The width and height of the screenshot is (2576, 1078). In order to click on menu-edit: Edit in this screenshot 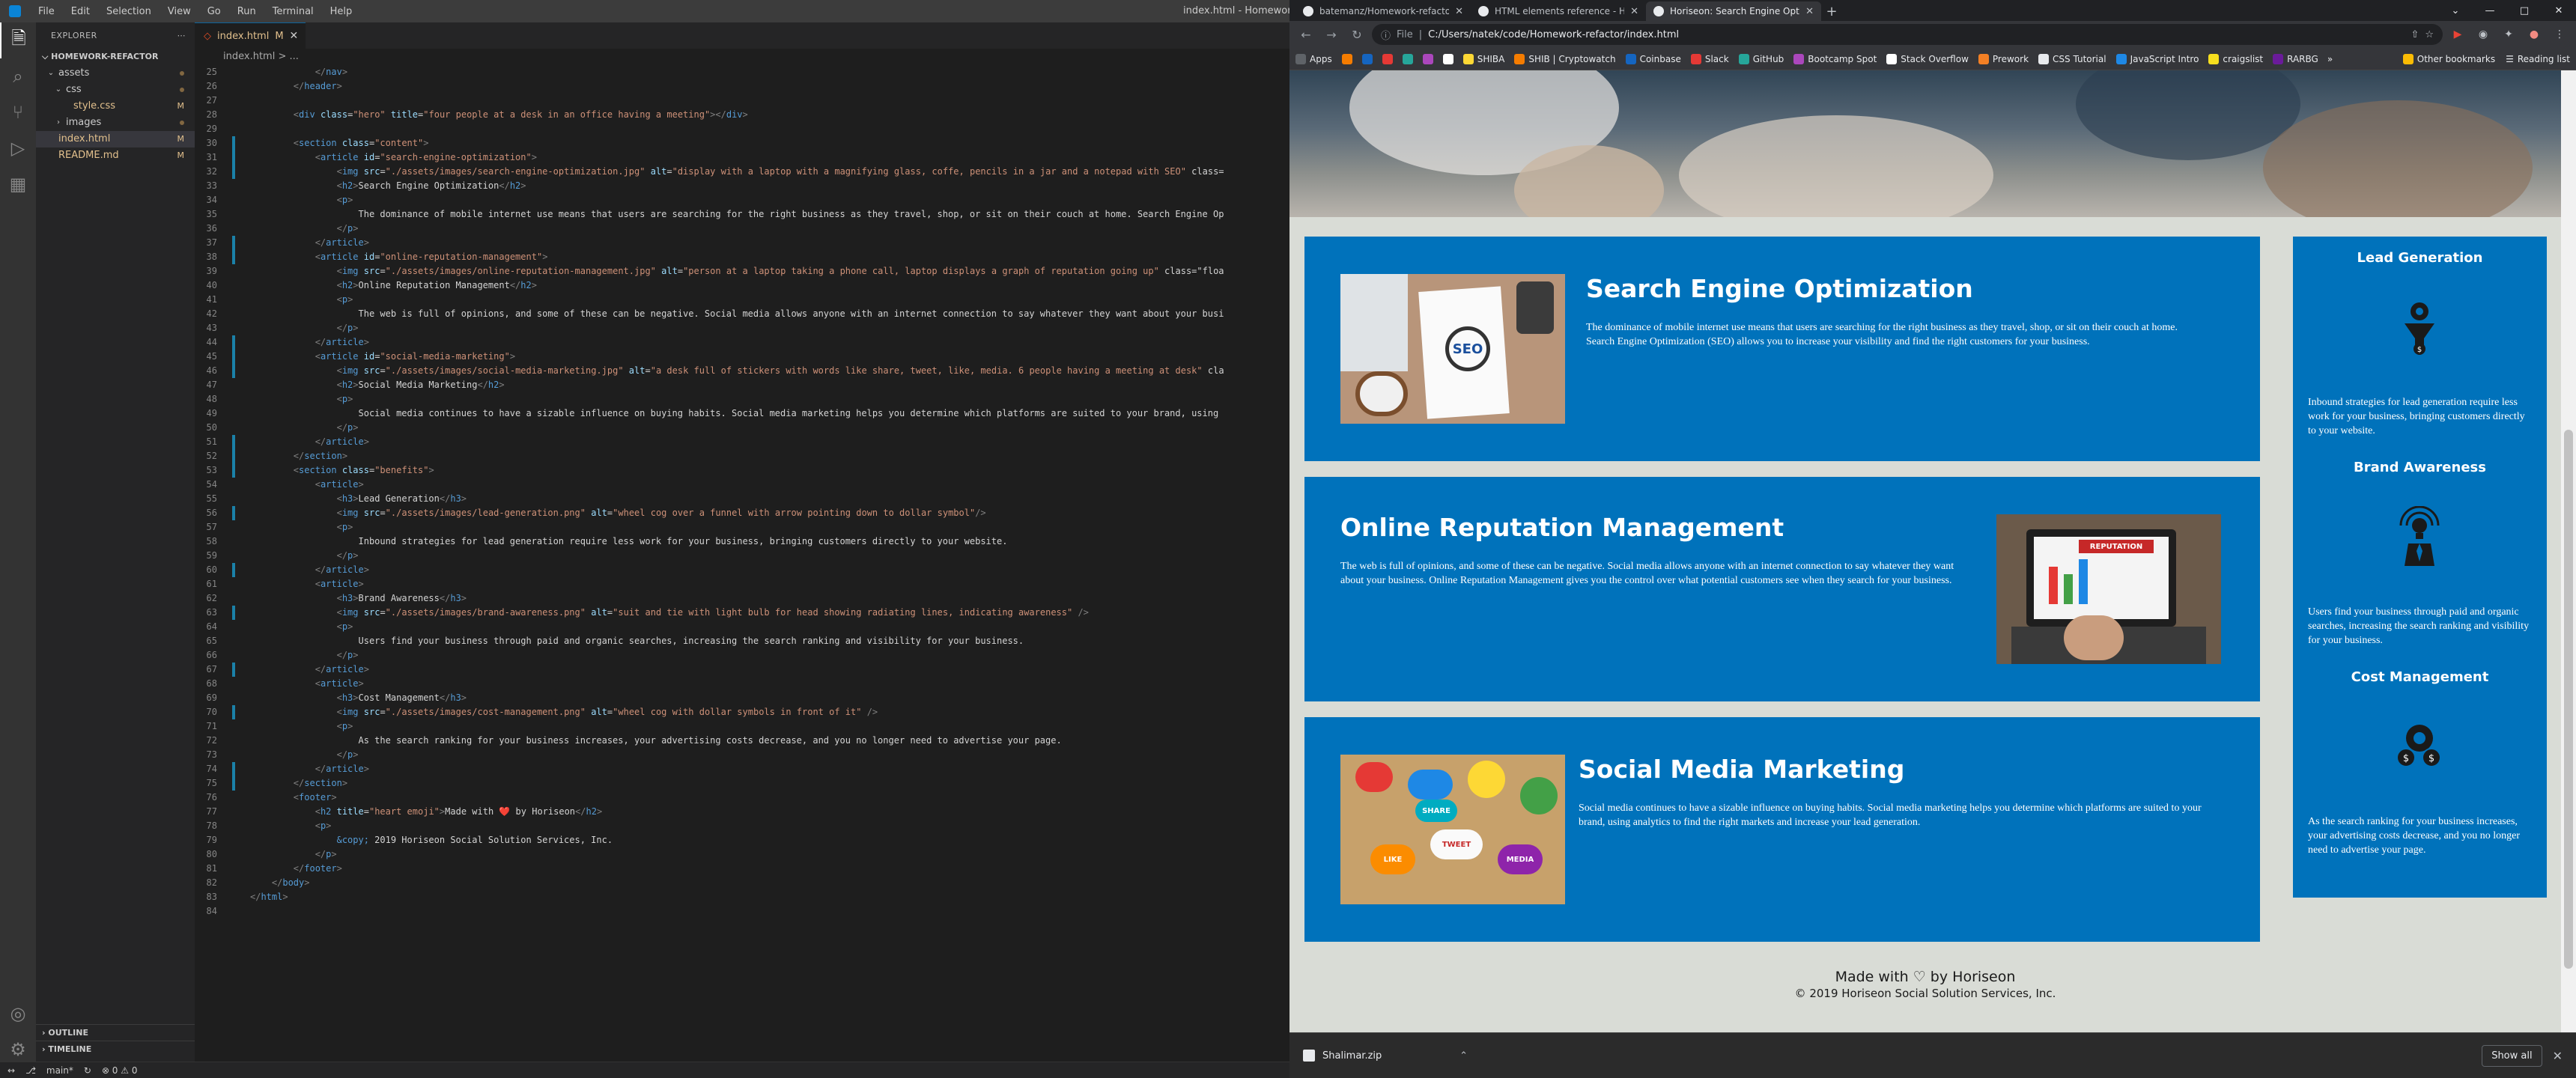, I will do `click(80, 11)`.